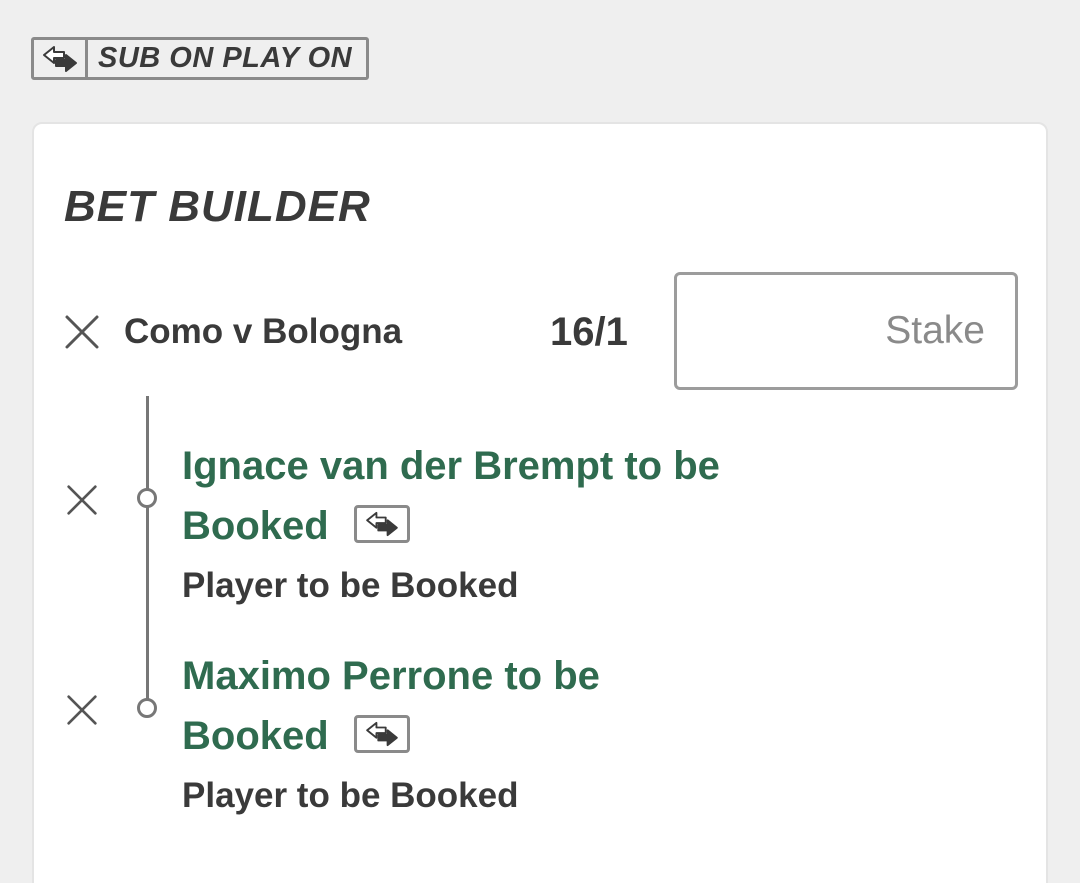  I want to click on sub-on-play-on-badge: SUB ON PLAY ON, so click(200, 58).